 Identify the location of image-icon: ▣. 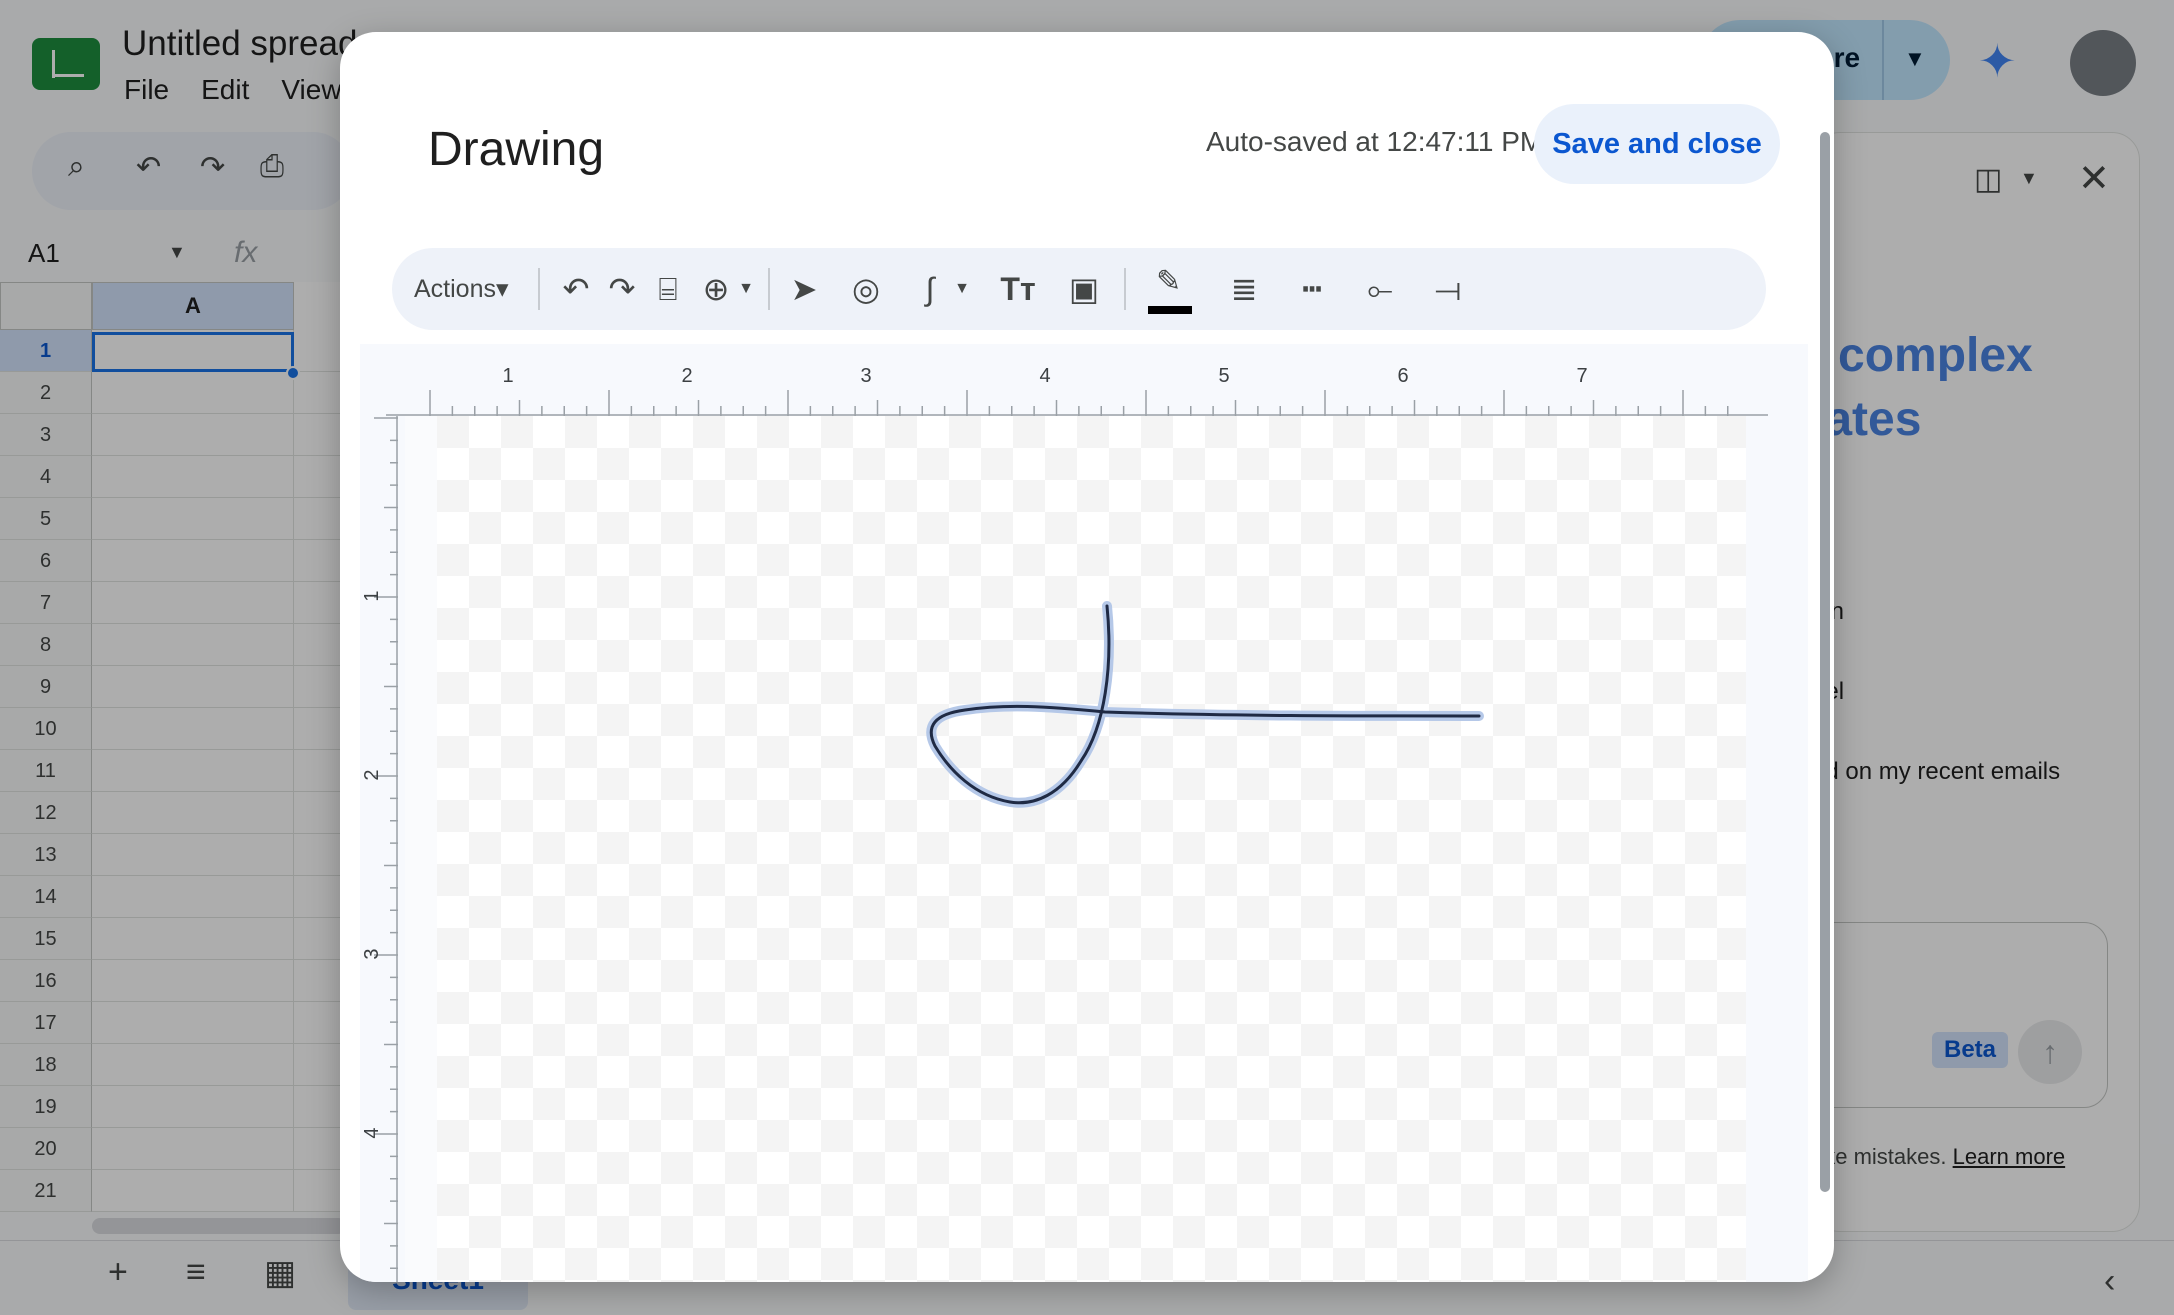
(1084, 289).